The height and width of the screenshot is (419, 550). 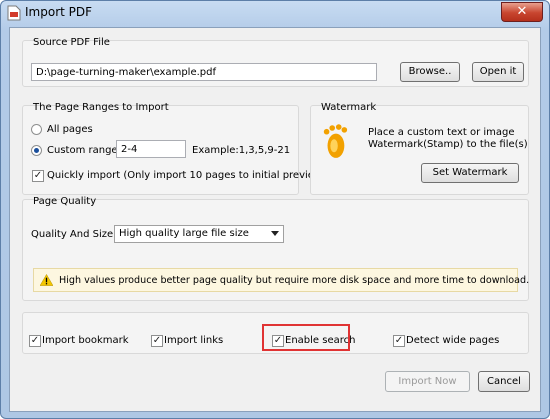 What do you see at coordinates (453, 340) in the screenshot?
I see `detect-wide-pages-label: Detect wide pages` at bounding box center [453, 340].